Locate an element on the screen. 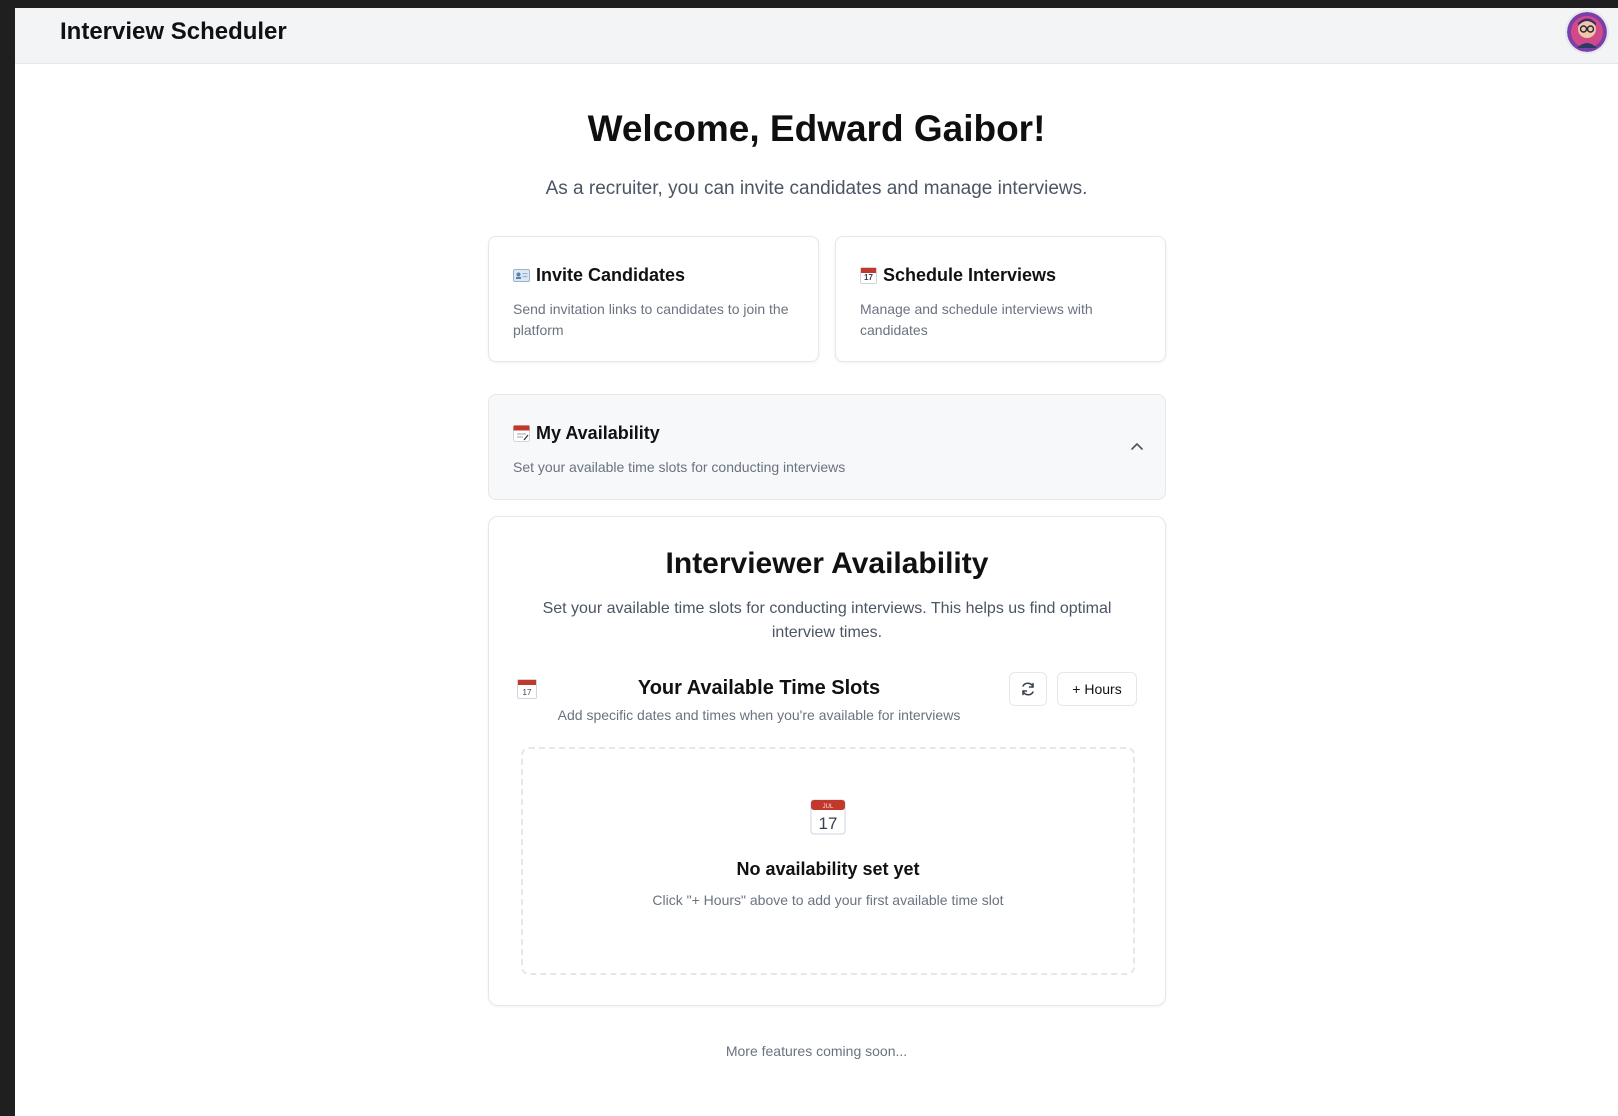 The height and width of the screenshot is (1116, 1618). my-availability-title: My Availability is located at coordinates (598, 433).